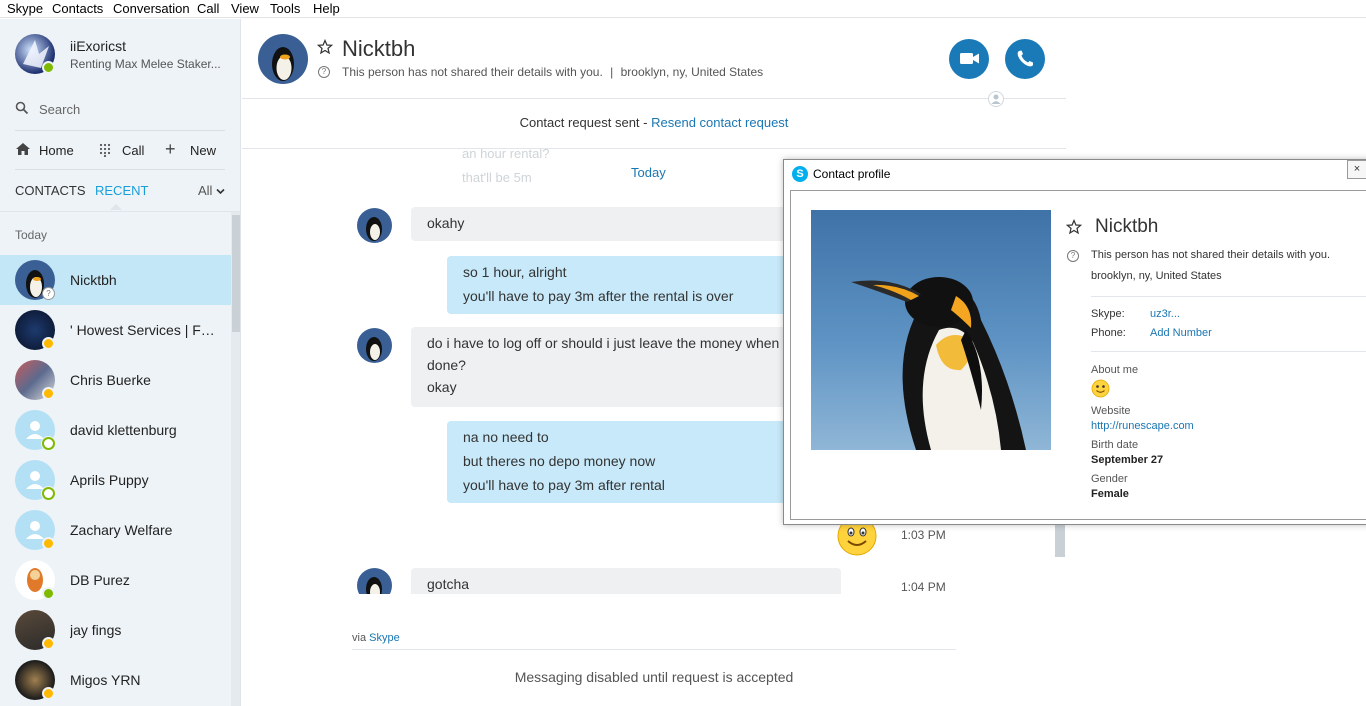 The height and width of the screenshot is (706, 1366). Describe the element at coordinates (1110, 494) in the screenshot. I see `gender-value: Female` at that location.